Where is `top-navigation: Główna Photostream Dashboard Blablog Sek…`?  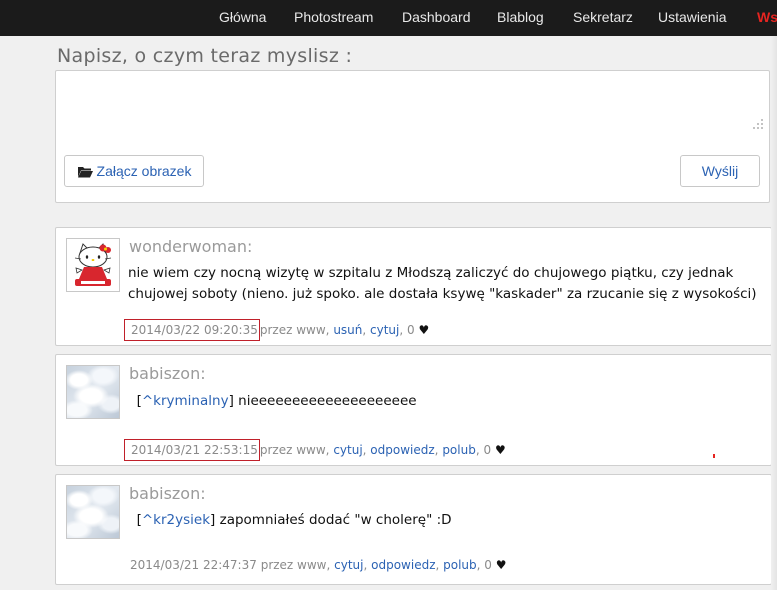
top-navigation: Główna Photostream Dashboard Blablog Sek… is located at coordinates (388, 18).